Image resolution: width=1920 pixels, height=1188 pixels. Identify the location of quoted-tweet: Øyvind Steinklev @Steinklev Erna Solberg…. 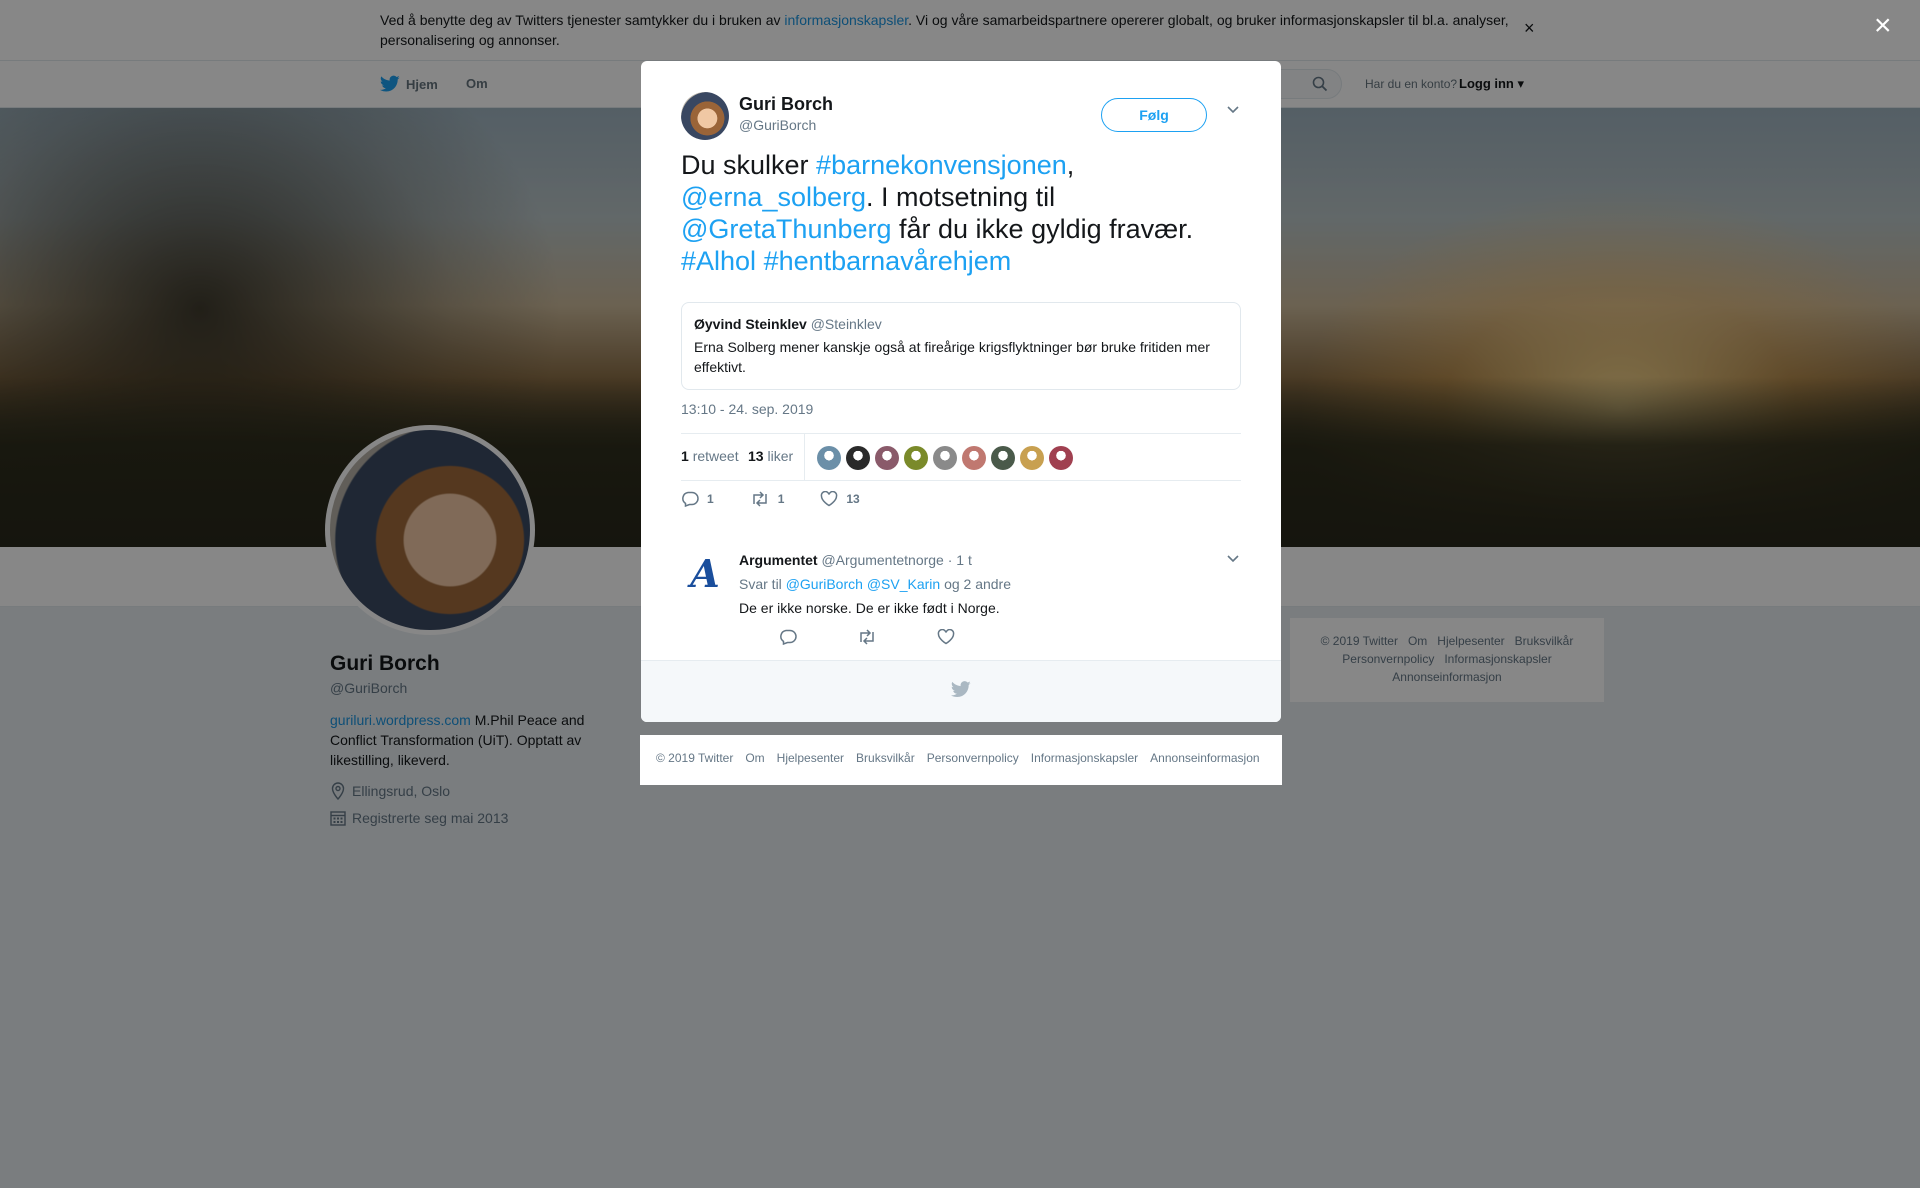
(961, 346).